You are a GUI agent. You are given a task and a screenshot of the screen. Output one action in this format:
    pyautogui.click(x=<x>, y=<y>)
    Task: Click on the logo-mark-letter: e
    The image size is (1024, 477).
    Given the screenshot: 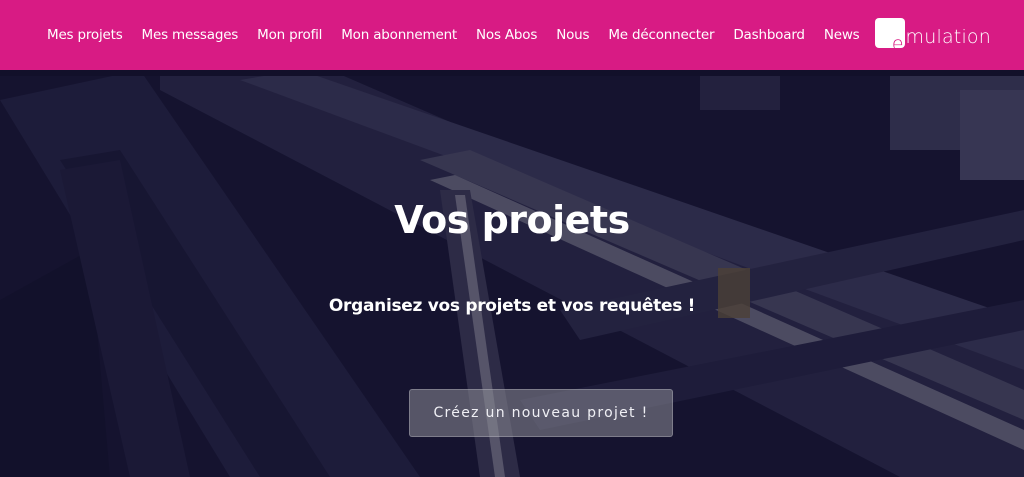 What is the action you would take?
    pyautogui.click(x=897, y=43)
    